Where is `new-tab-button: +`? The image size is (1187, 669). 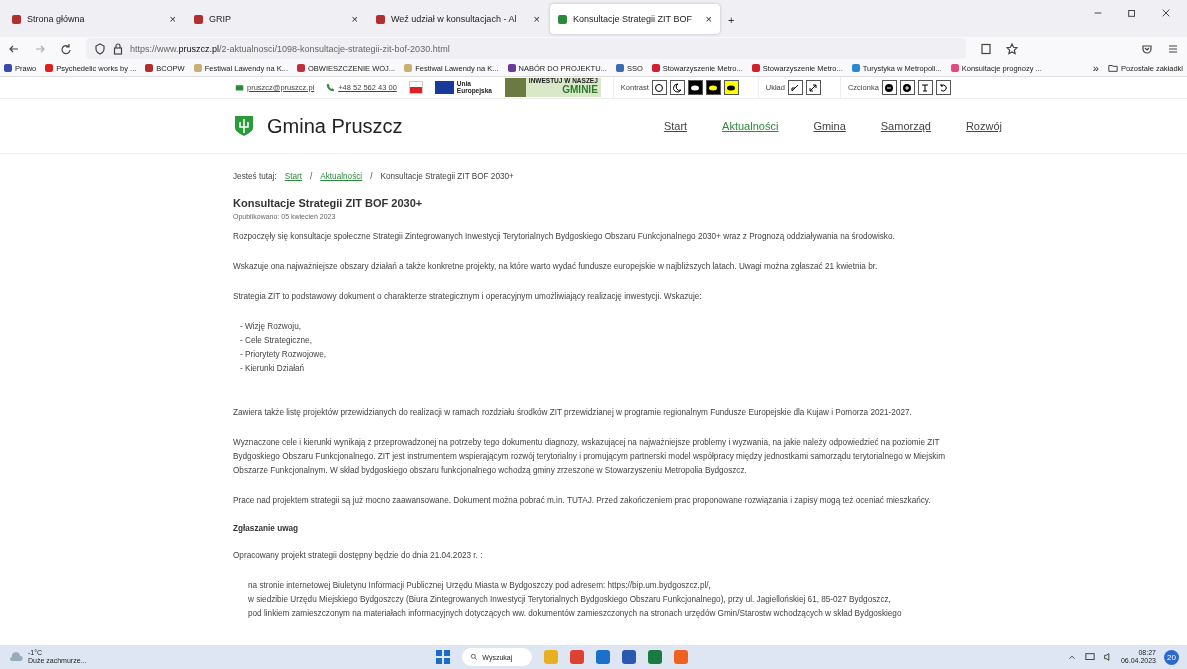
new-tab-button: + is located at coordinates (731, 20).